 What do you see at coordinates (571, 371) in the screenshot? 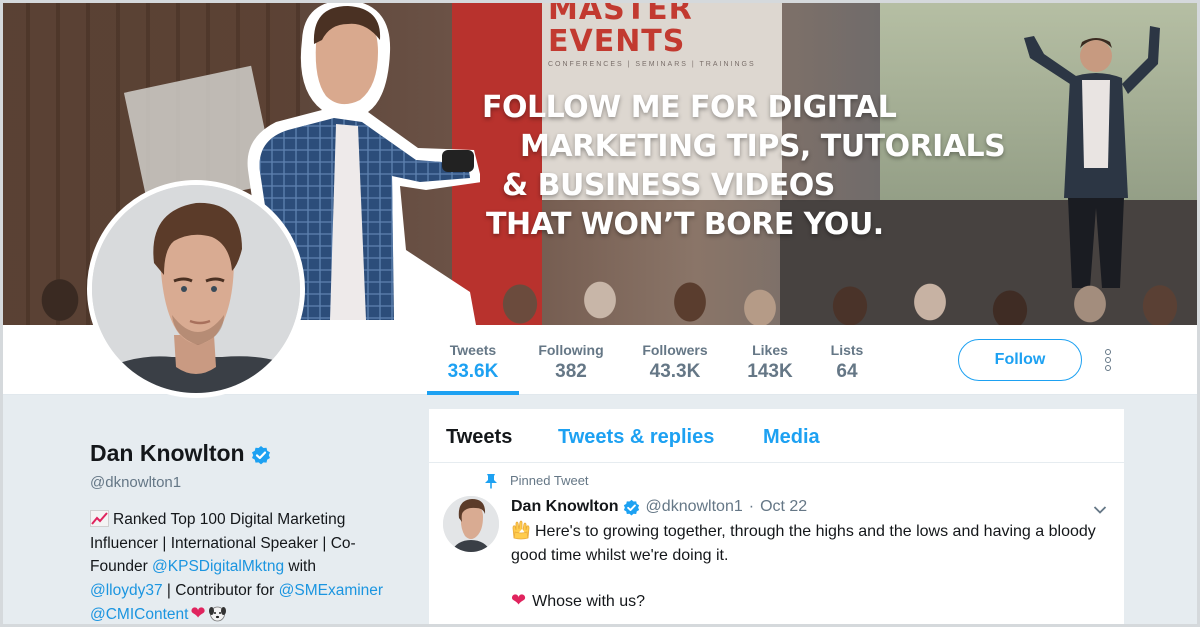
I see `stat-value: 382` at bounding box center [571, 371].